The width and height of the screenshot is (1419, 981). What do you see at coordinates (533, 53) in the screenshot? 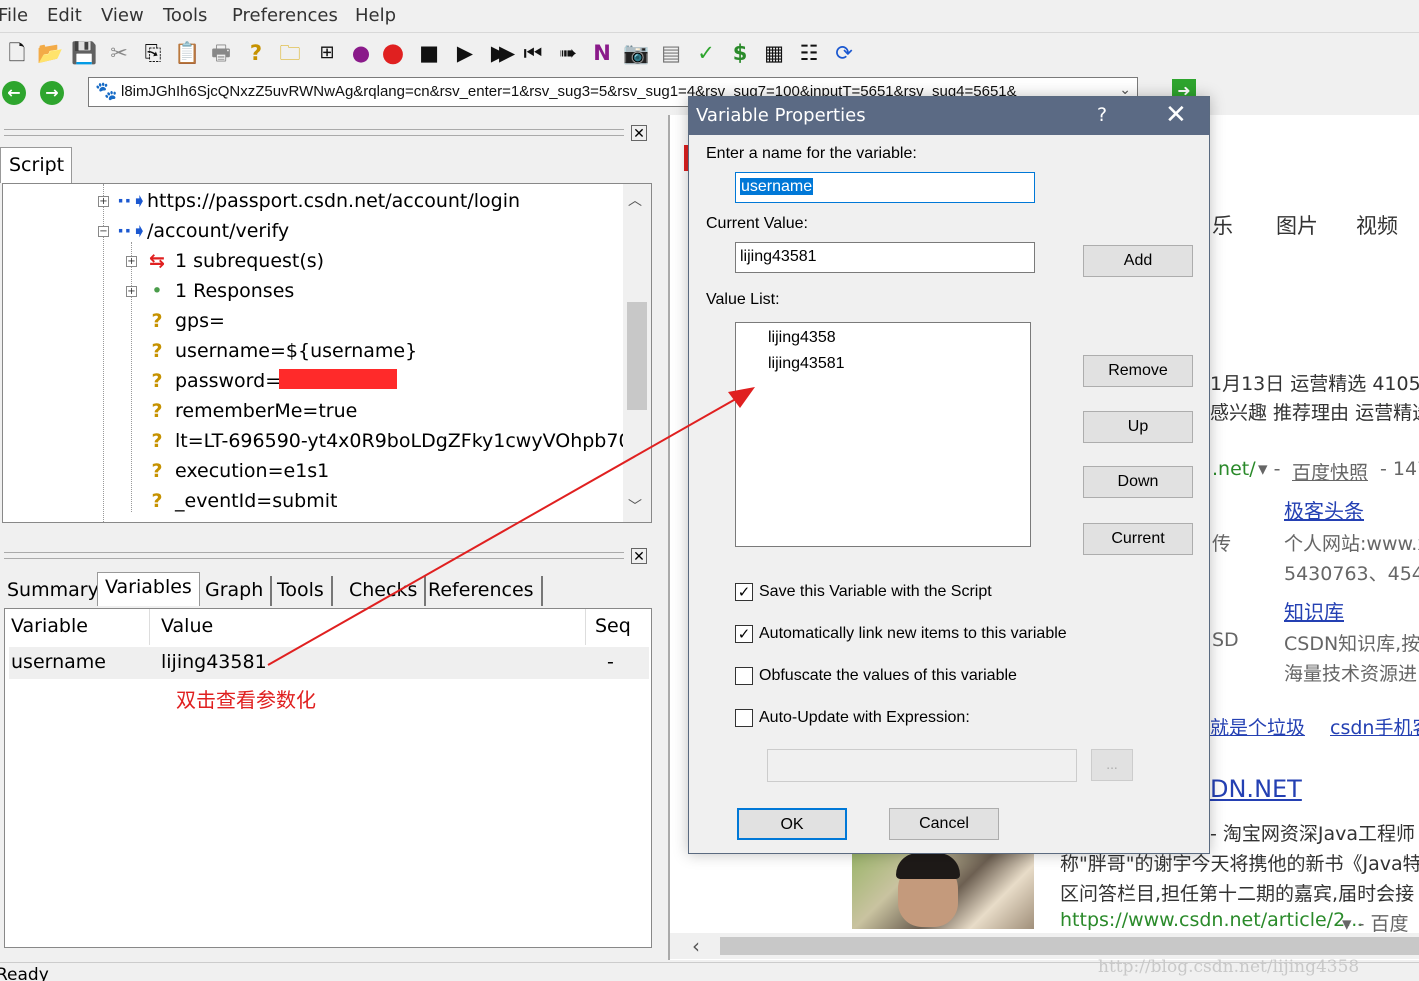
I see `step-back-icon: ⏮` at bounding box center [533, 53].